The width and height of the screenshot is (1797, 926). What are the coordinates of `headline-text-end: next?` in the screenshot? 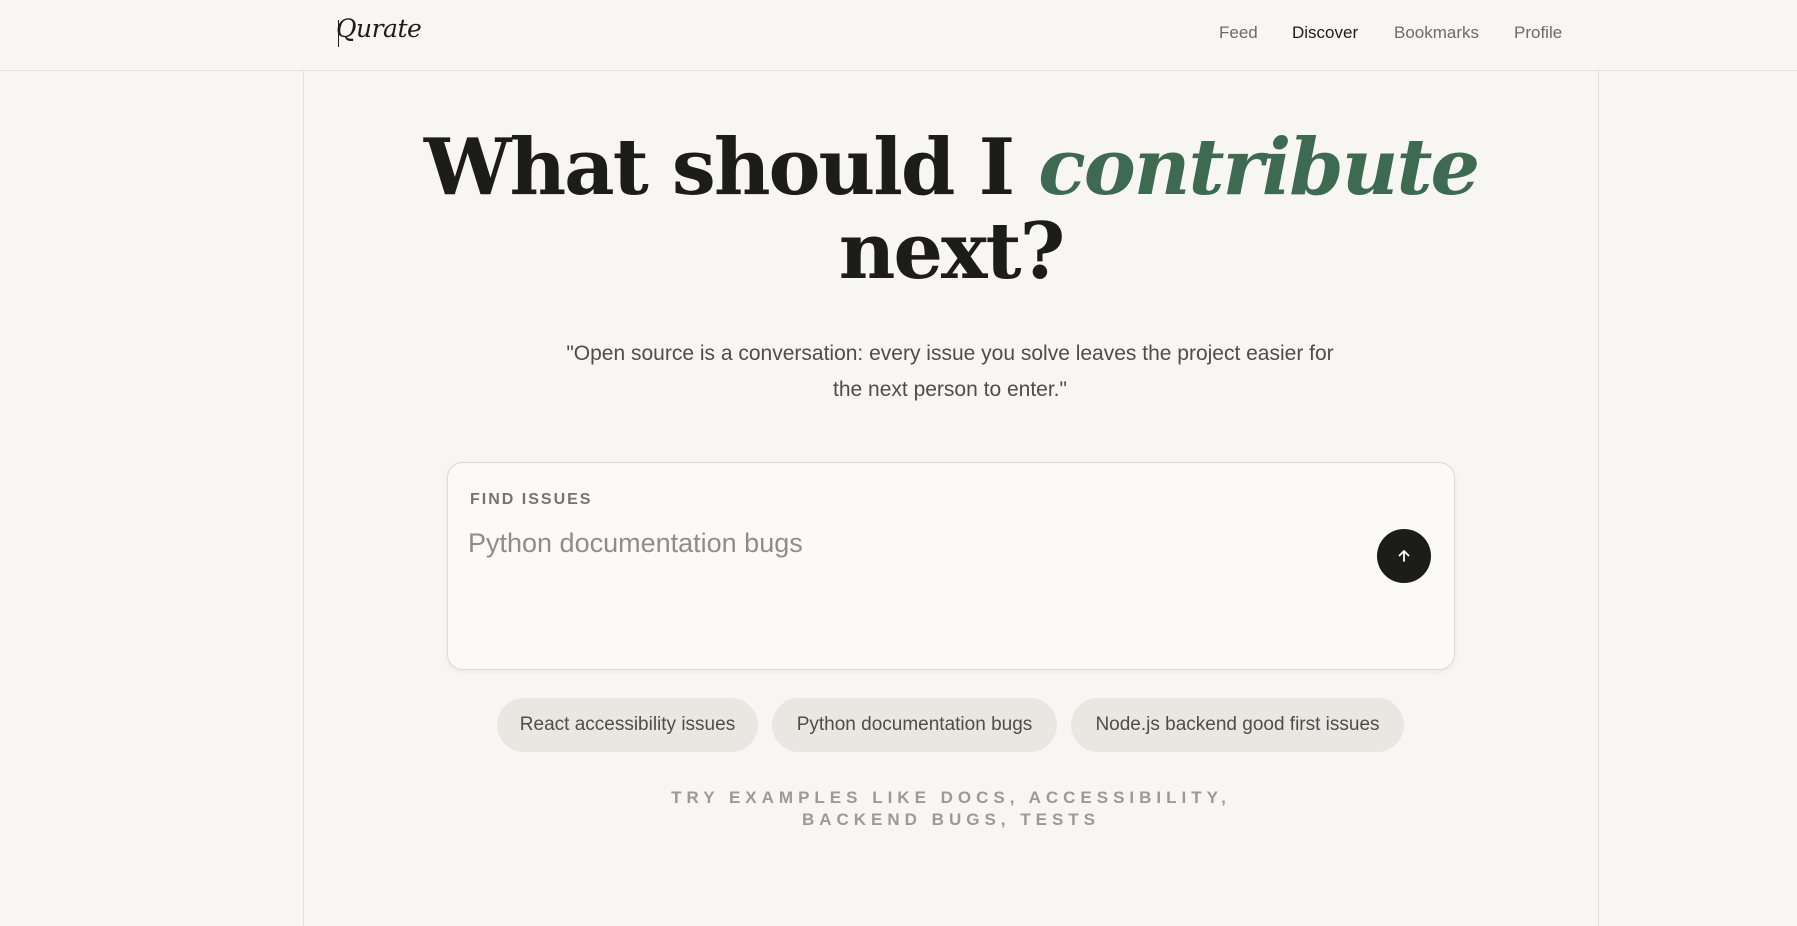 It's located at (952, 251).